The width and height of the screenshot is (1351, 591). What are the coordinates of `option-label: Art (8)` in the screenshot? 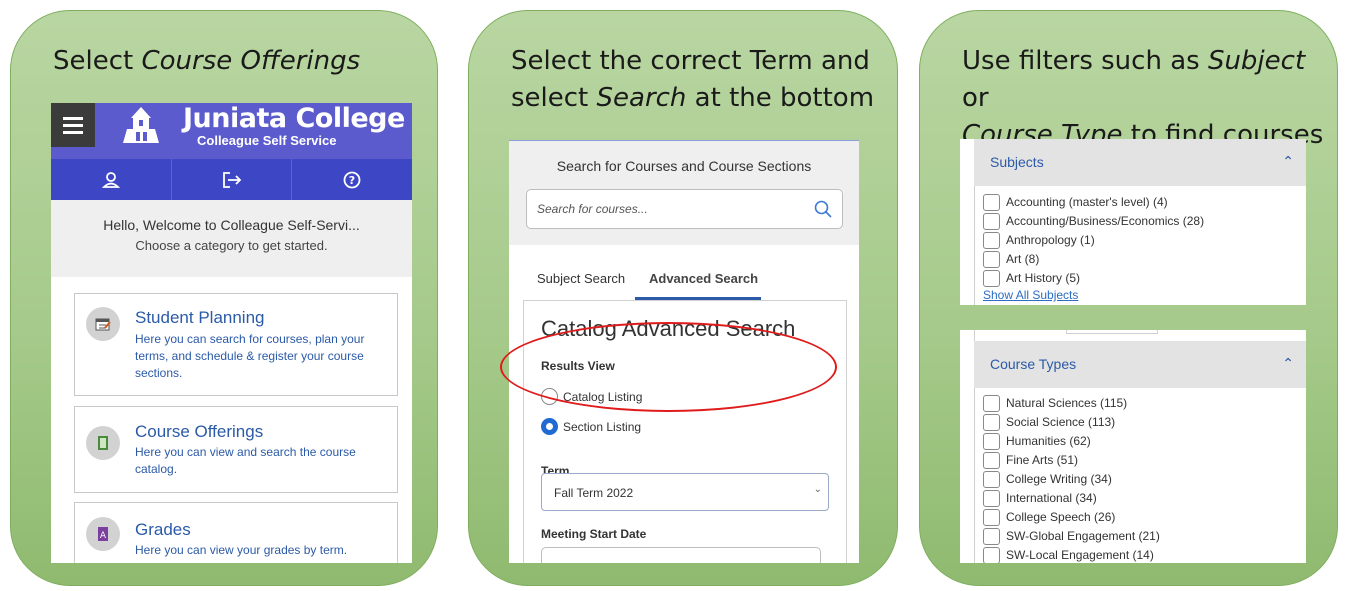 It's located at (1023, 259).